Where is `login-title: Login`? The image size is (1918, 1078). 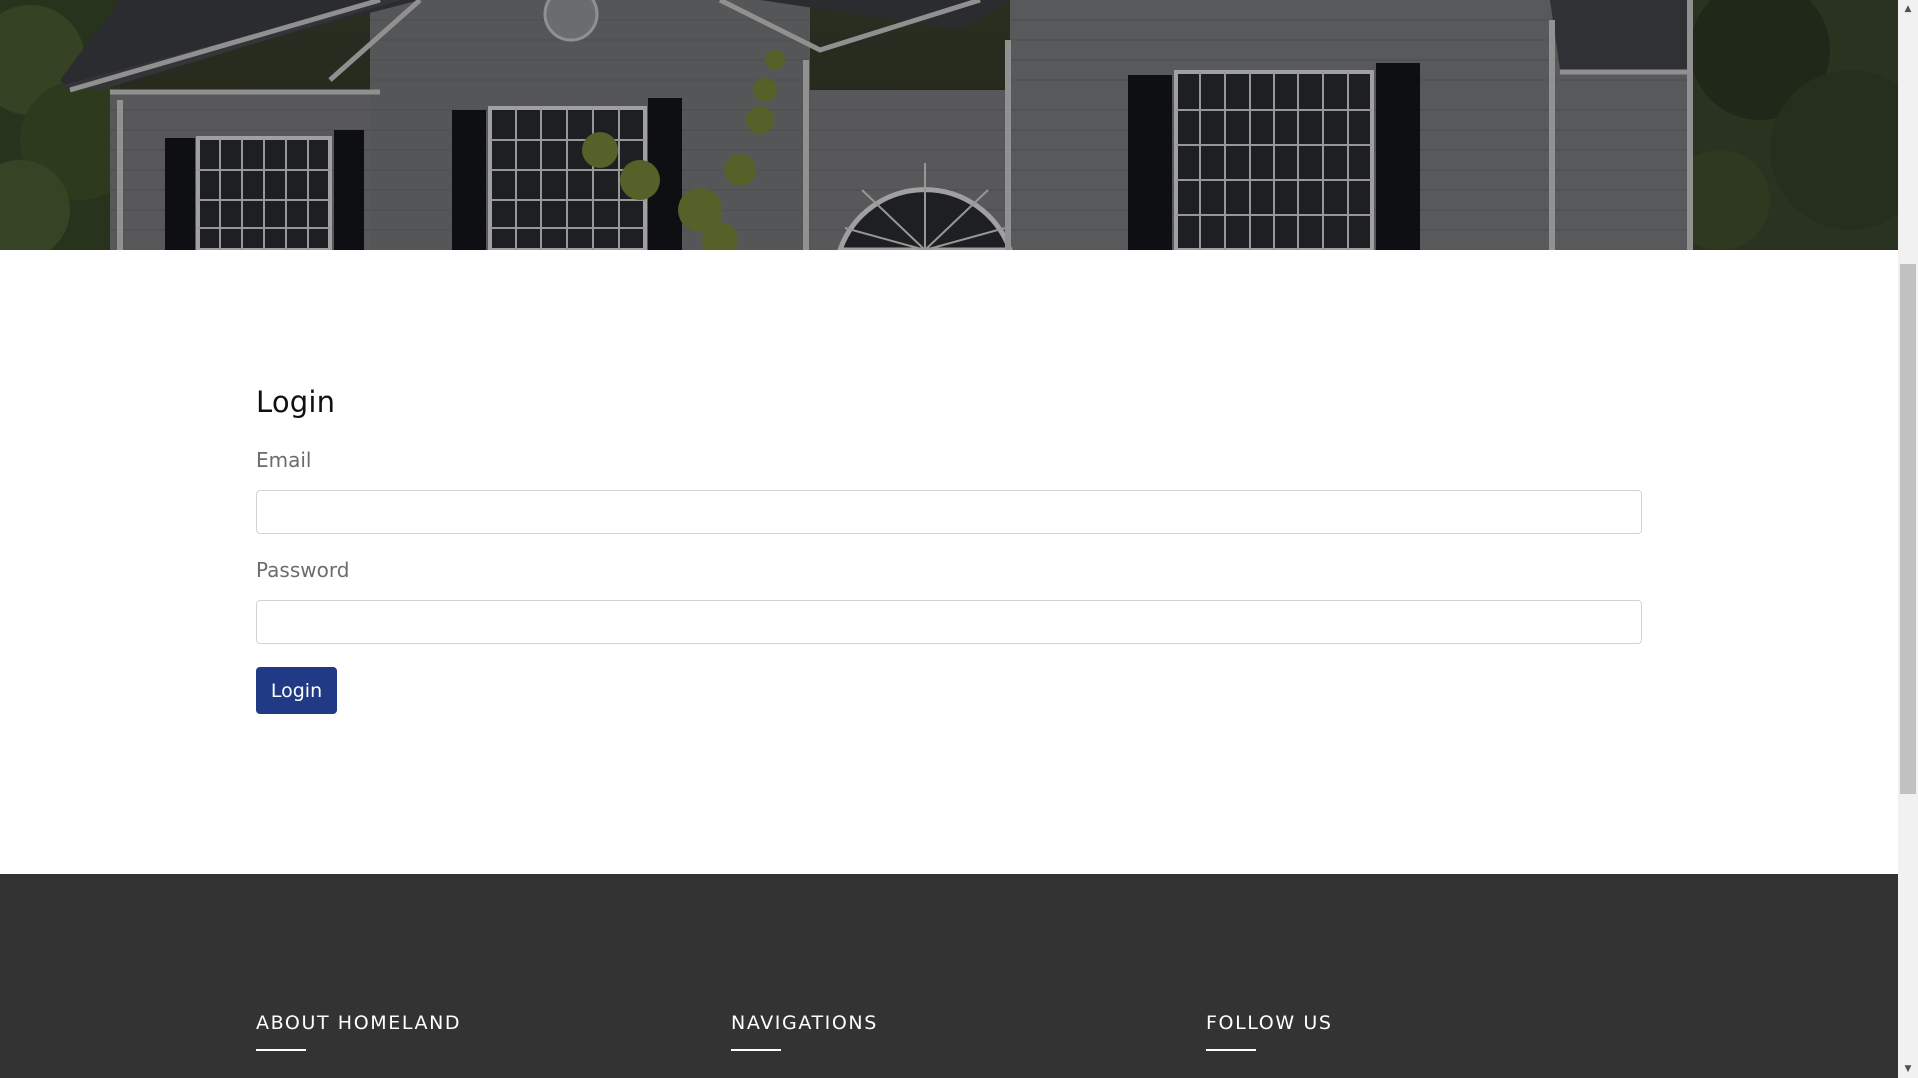
login-title: Login is located at coordinates (296, 402).